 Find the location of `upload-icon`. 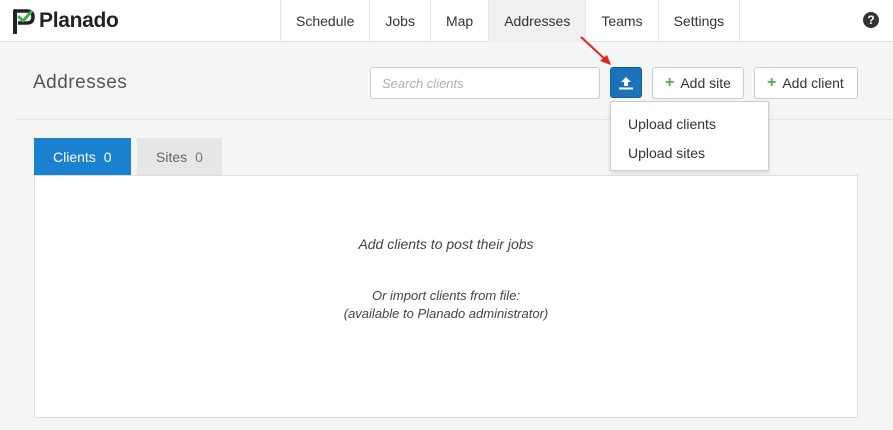

upload-icon is located at coordinates (626, 82).